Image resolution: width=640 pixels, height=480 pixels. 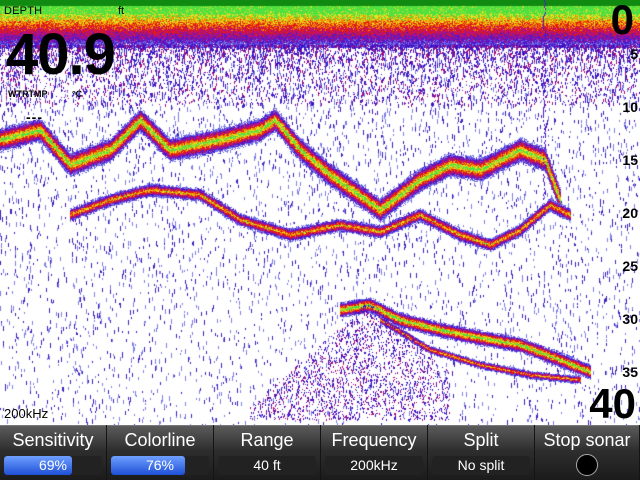 I want to click on colorline-value: 76%, so click(x=160, y=465).